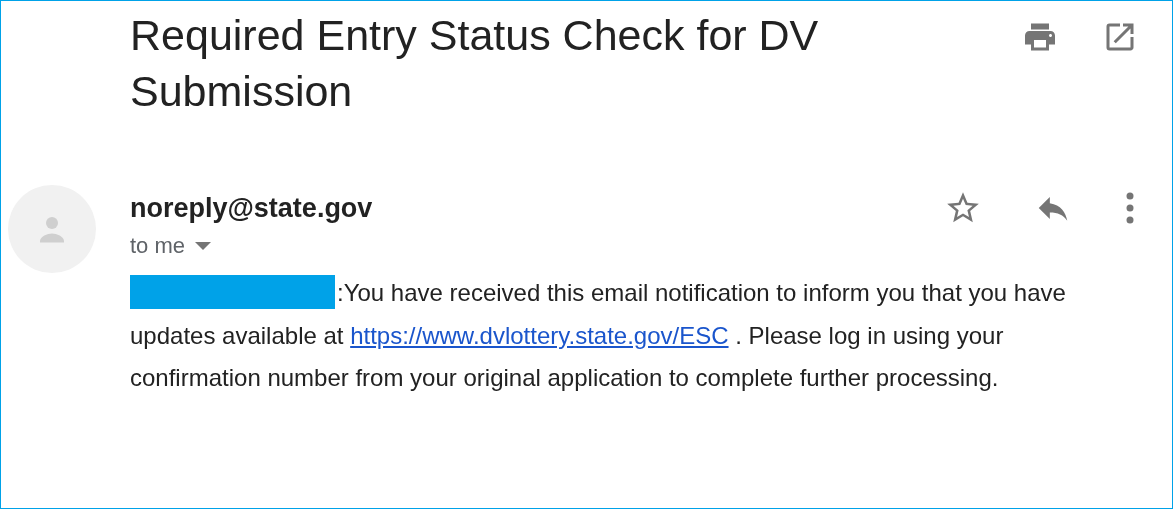 The width and height of the screenshot is (1173, 509). What do you see at coordinates (203, 245) in the screenshot?
I see `caret-icon` at bounding box center [203, 245].